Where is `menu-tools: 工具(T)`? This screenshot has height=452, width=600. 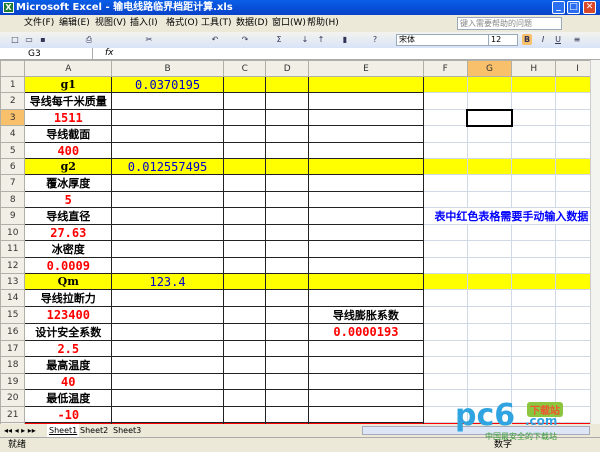 menu-tools: 工具(T) is located at coordinates (216, 23).